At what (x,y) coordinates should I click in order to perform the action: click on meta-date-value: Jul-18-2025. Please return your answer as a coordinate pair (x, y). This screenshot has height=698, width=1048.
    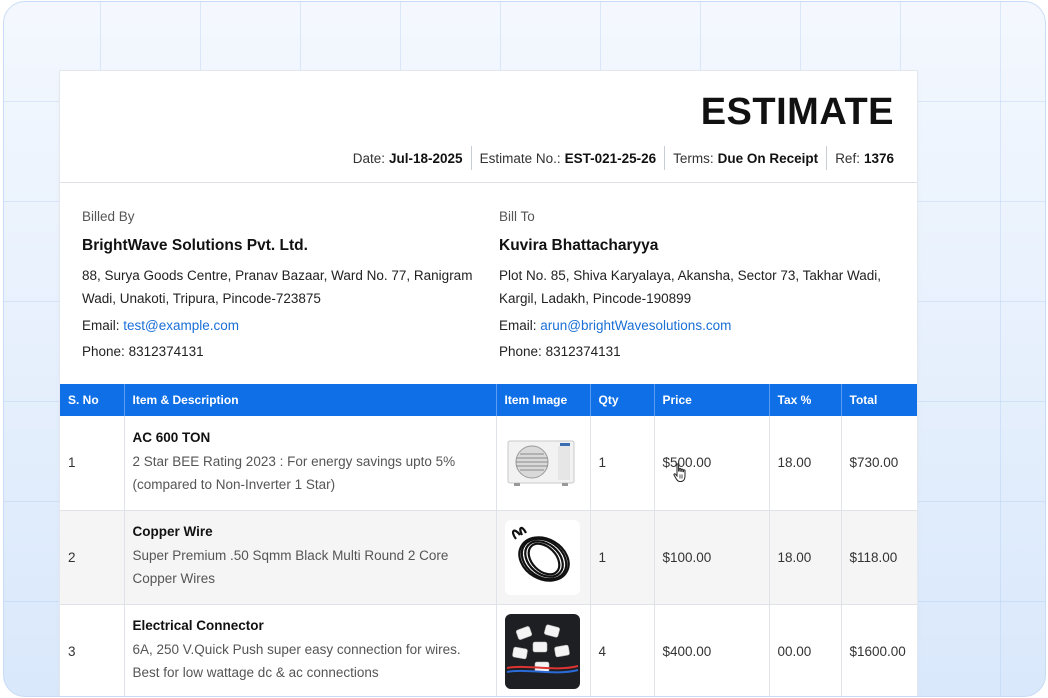
    Looking at the image, I should click on (426, 158).